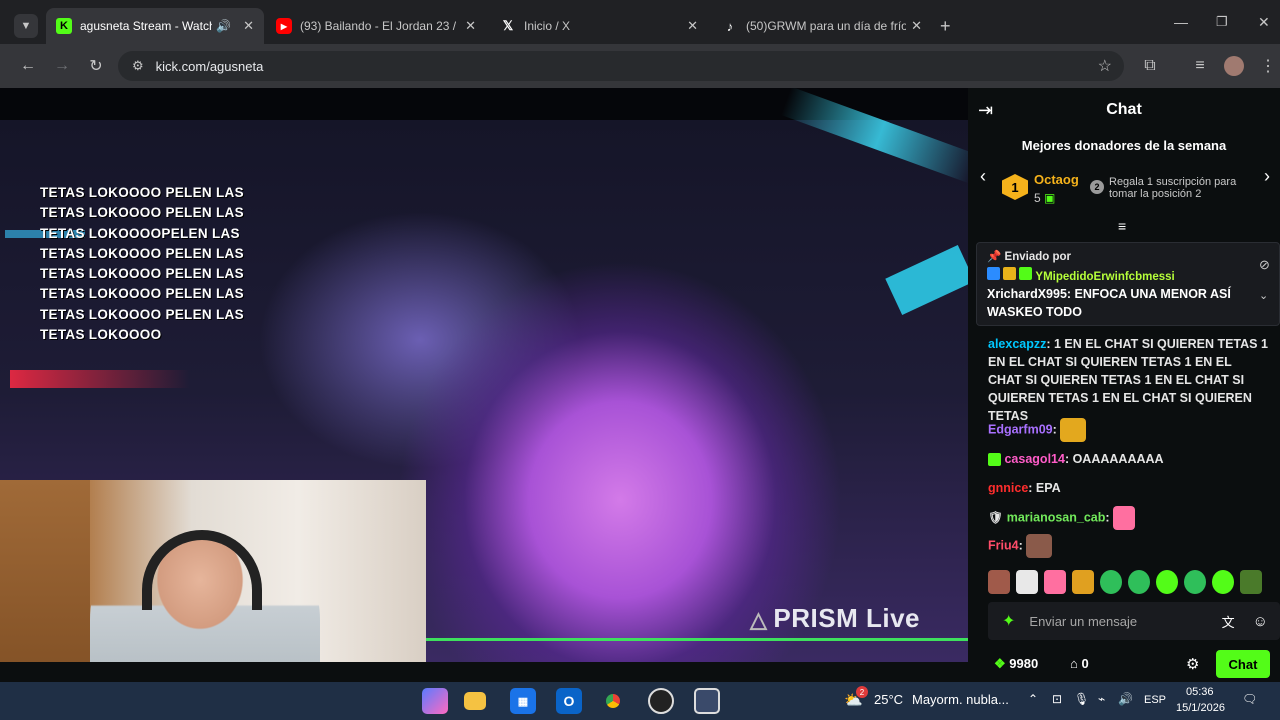  Describe the element at coordinates (1008, 488) in the screenshot. I see `chat-username: gnnice` at that location.